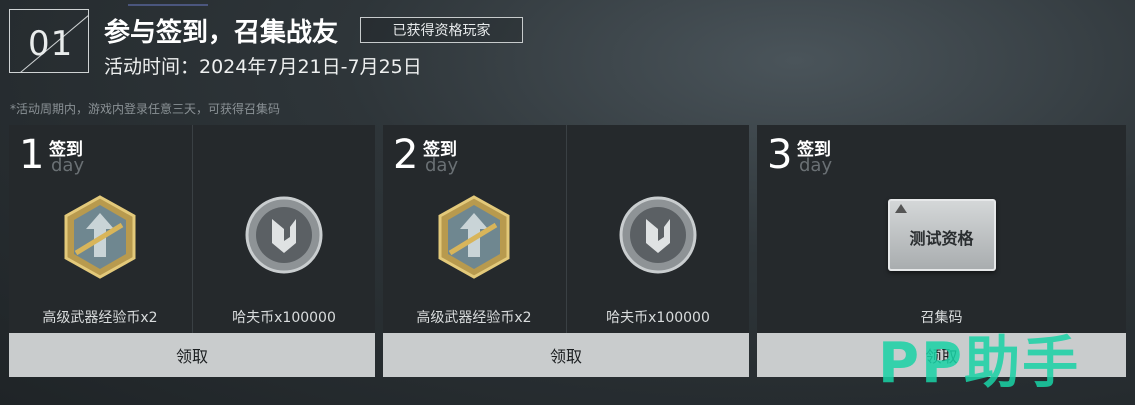 This screenshot has width=1135, height=405. I want to click on activity-note: *活动周期内，游戏内登录任意三天，可获得召集码, so click(145, 109).